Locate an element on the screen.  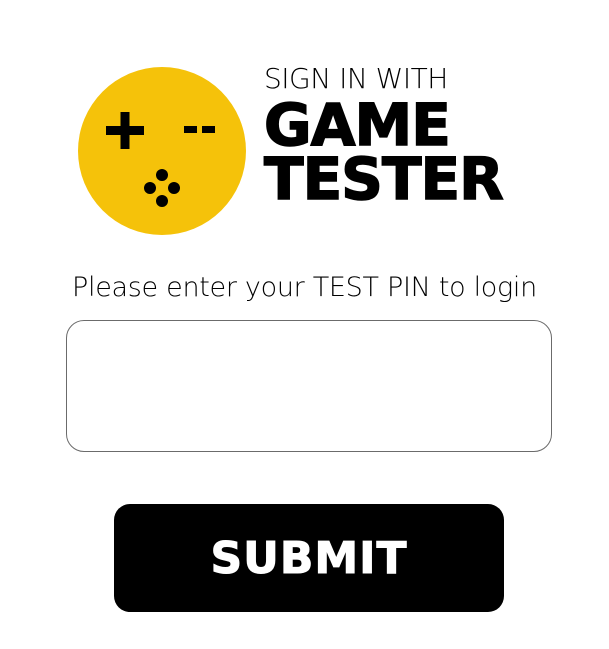
logo-dpad-vertical is located at coordinates (125, 130).